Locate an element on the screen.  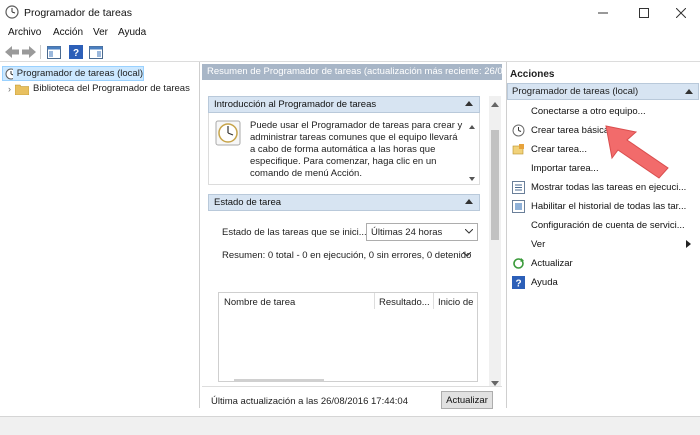
status-period-select: Últimas 24 horas is located at coordinates (422, 232).